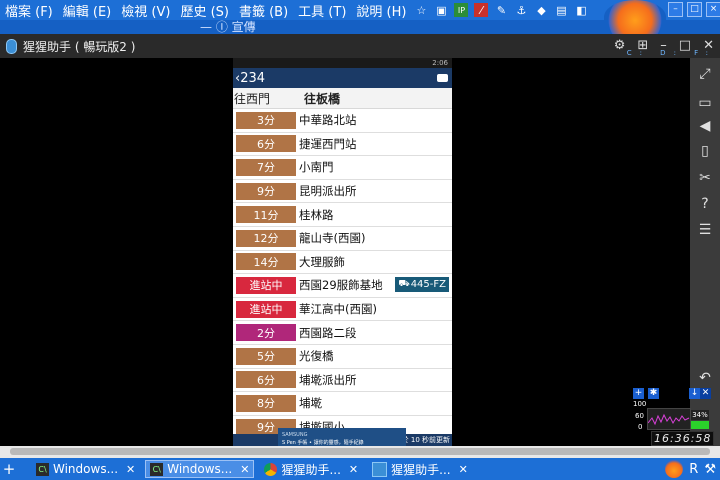 The height and width of the screenshot is (480, 720). What do you see at coordinates (640, 404) in the screenshot?
I see `monitor-top-readout: 100` at bounding box center [640, 404].